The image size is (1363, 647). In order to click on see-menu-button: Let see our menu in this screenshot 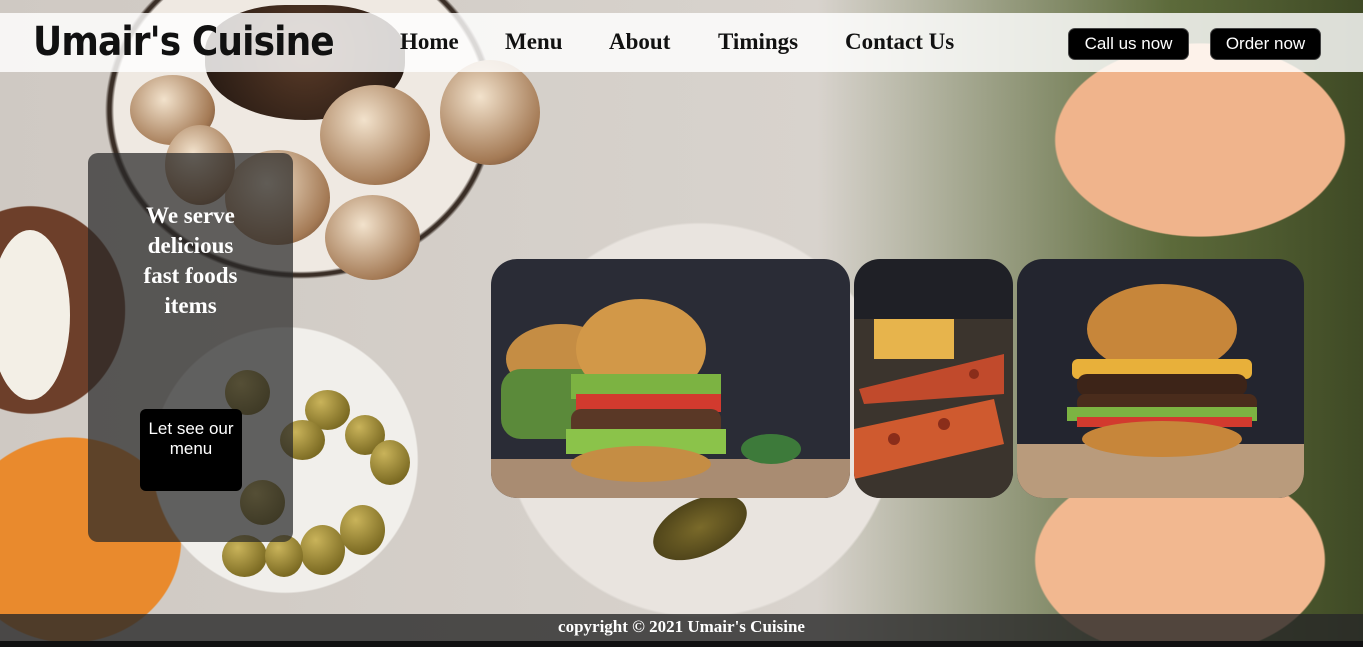, I will do `click(191, 450)`.